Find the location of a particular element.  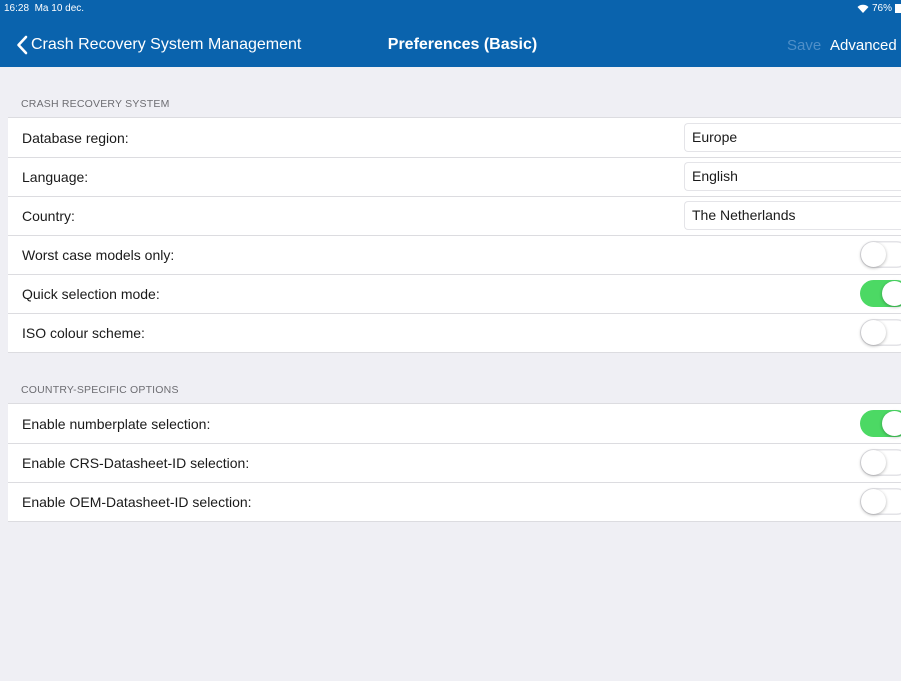

battery-icon is located at coordinates (898, 8).